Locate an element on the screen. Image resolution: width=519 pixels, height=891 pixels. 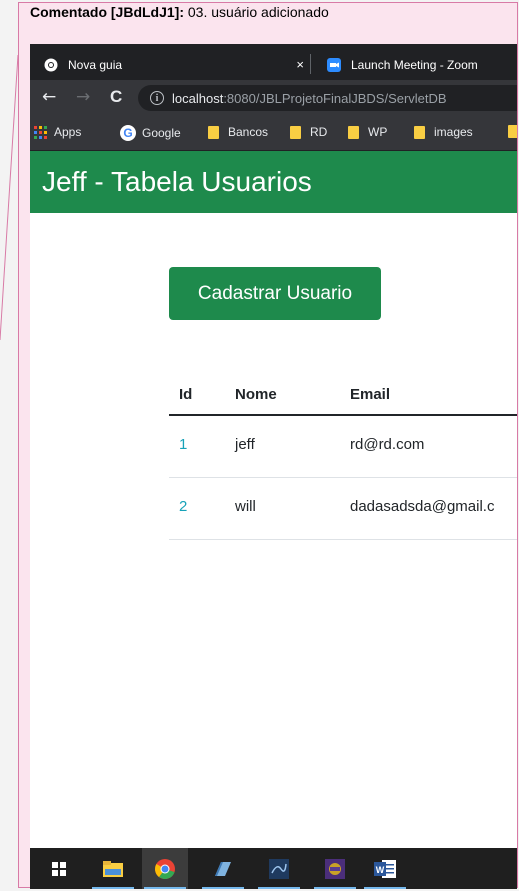
bookmark-rd: RD is located at coordinates (308, 132).